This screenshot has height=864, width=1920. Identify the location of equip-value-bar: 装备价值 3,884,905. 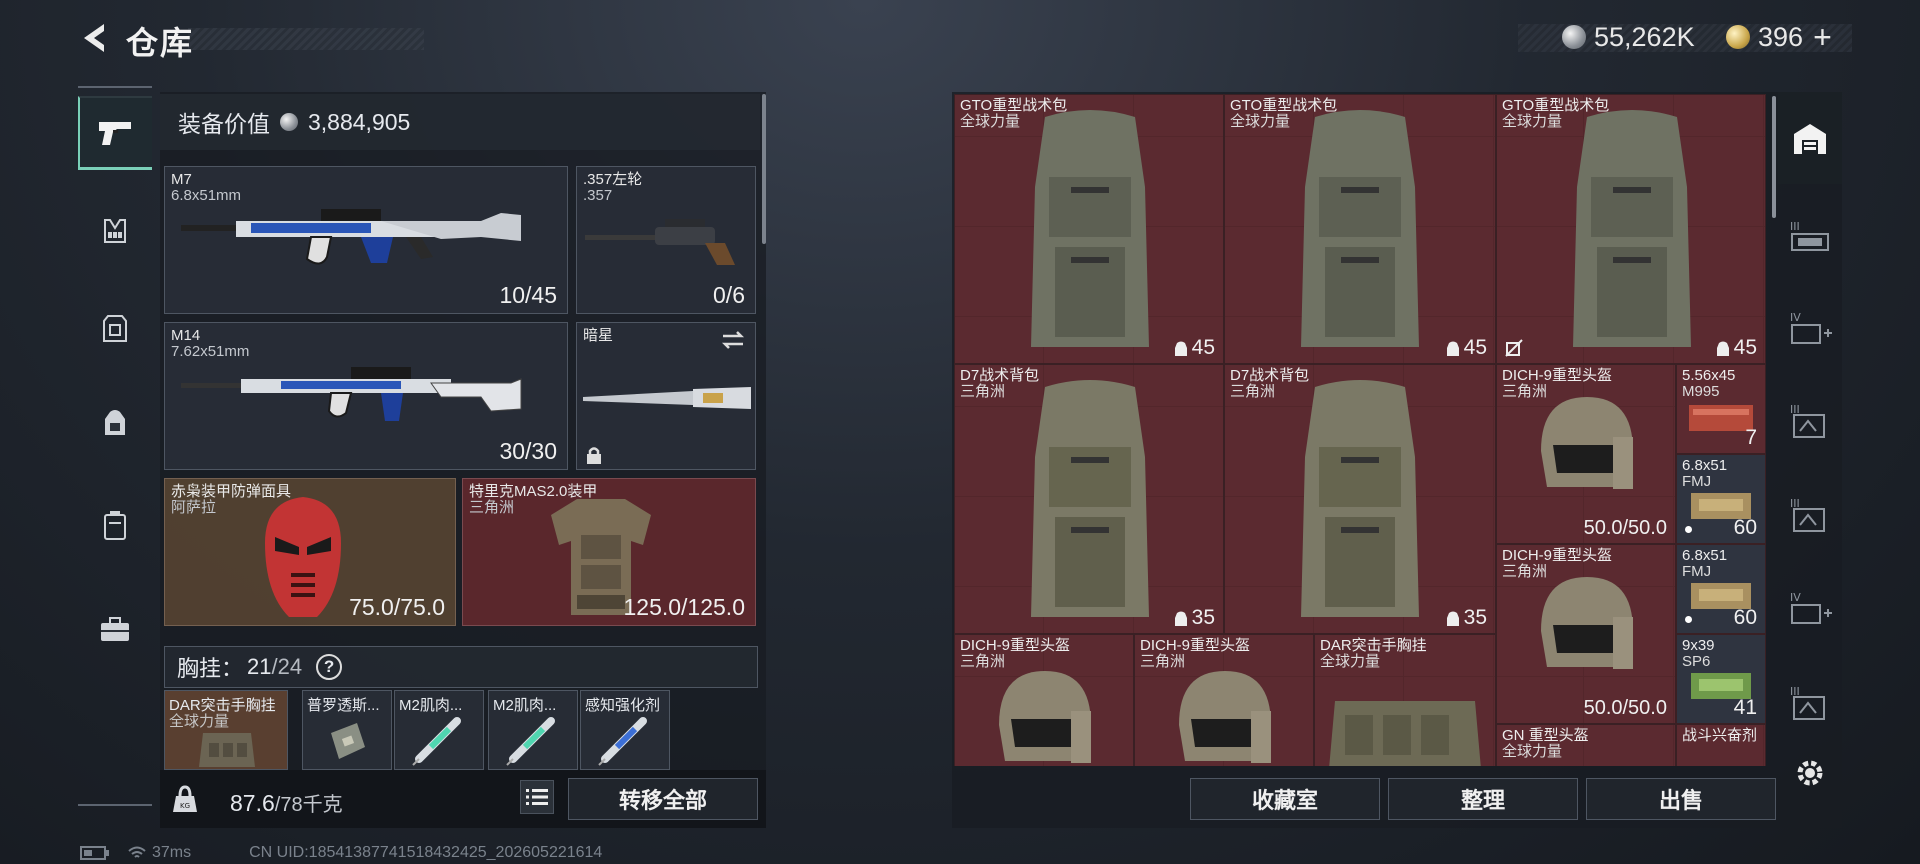
(460, 122).